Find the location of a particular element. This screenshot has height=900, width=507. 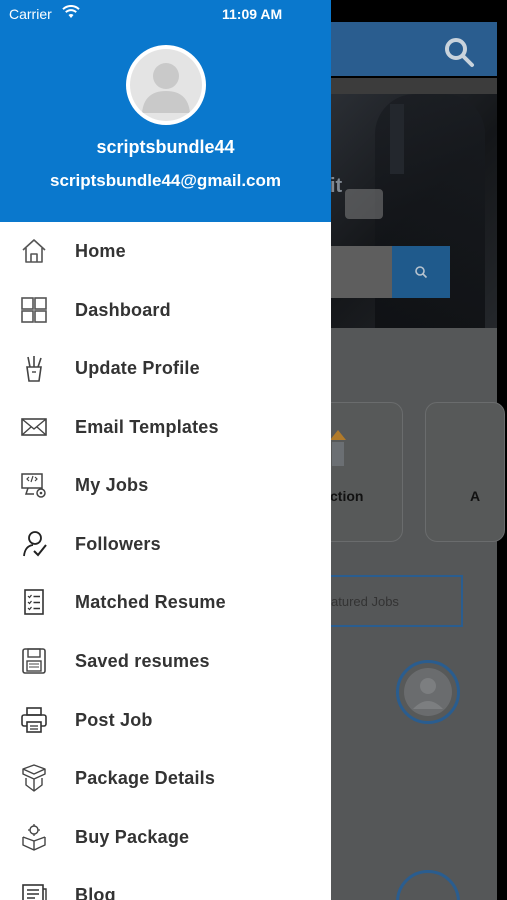

category-card is located at coordinates (465, 472).